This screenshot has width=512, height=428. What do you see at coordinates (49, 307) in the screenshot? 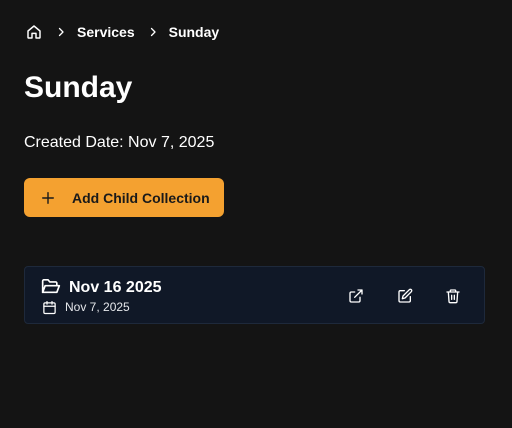
I see `calendar-icon` at bounding box center [49, 307].